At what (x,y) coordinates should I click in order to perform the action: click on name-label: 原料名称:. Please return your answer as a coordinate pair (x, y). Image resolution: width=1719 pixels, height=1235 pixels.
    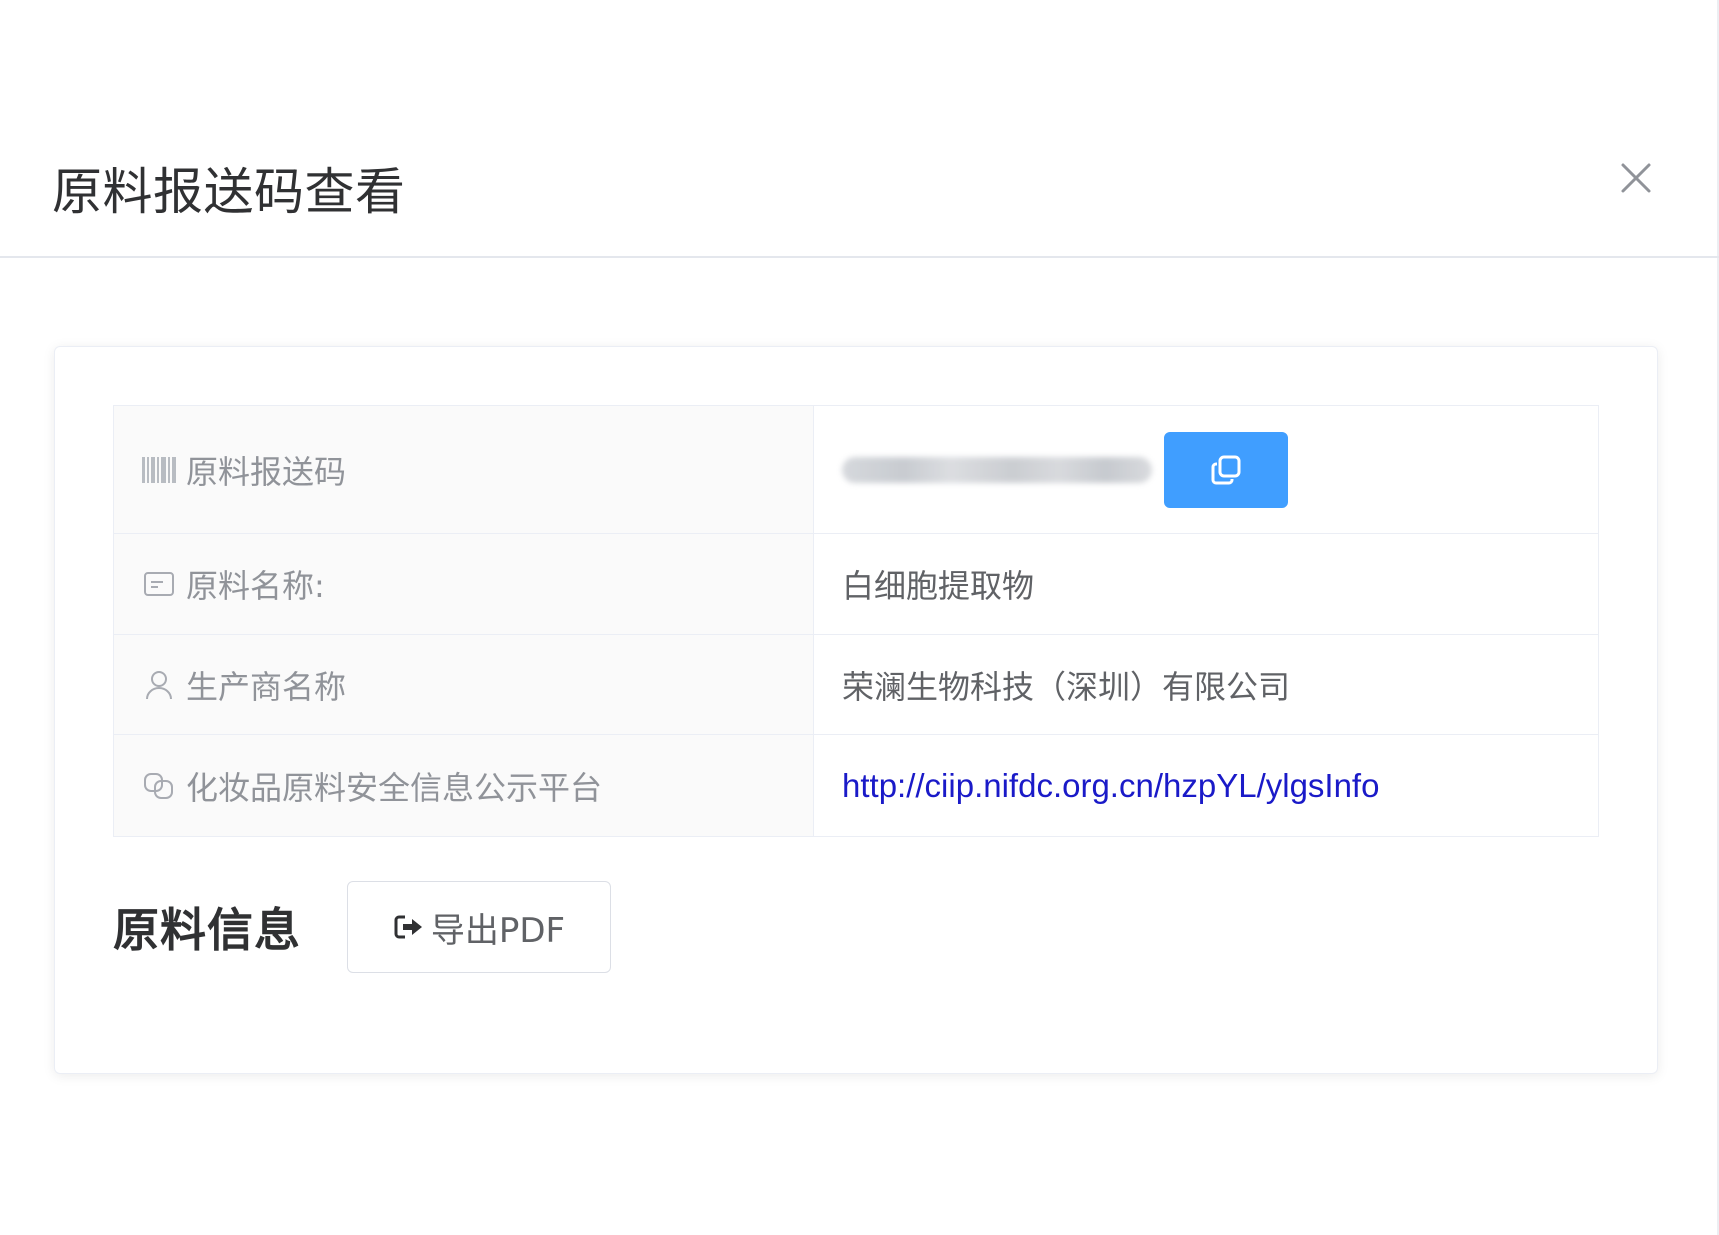
    Looking at the image, I should click on (255, 586).